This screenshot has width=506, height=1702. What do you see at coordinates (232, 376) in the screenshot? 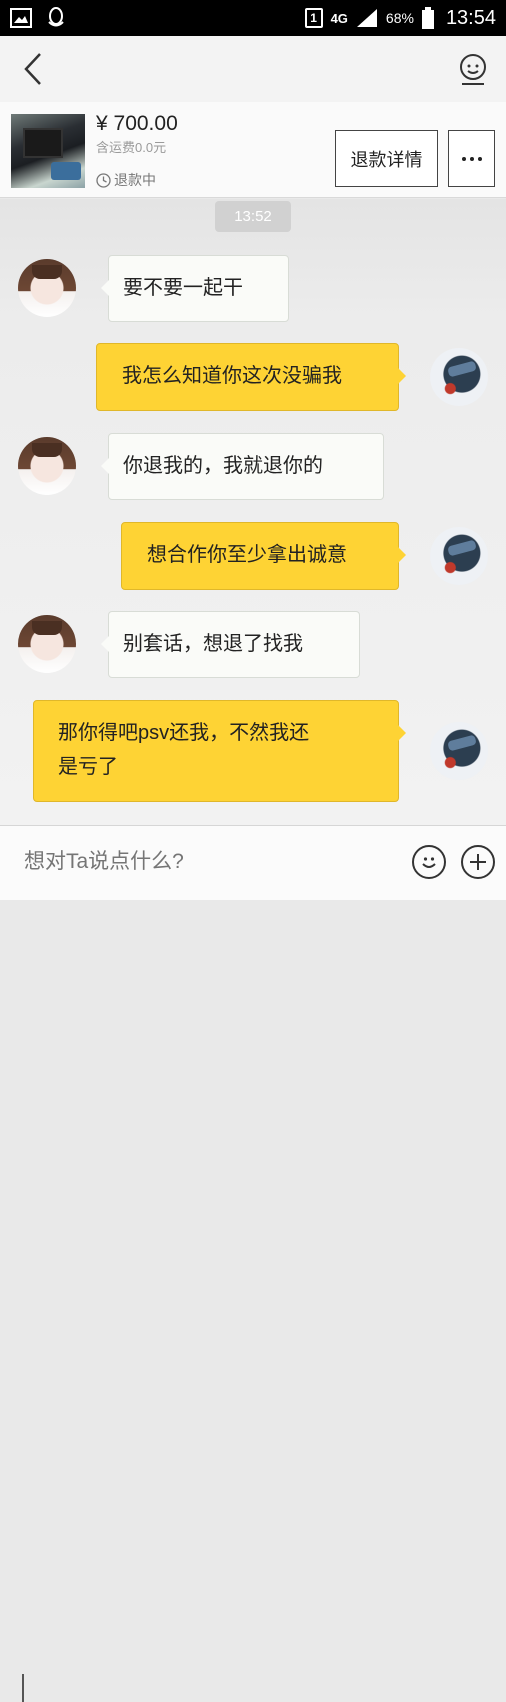
I see `message-text: 我怎么知道你这次没骗我` at bounding box center [232, 376].